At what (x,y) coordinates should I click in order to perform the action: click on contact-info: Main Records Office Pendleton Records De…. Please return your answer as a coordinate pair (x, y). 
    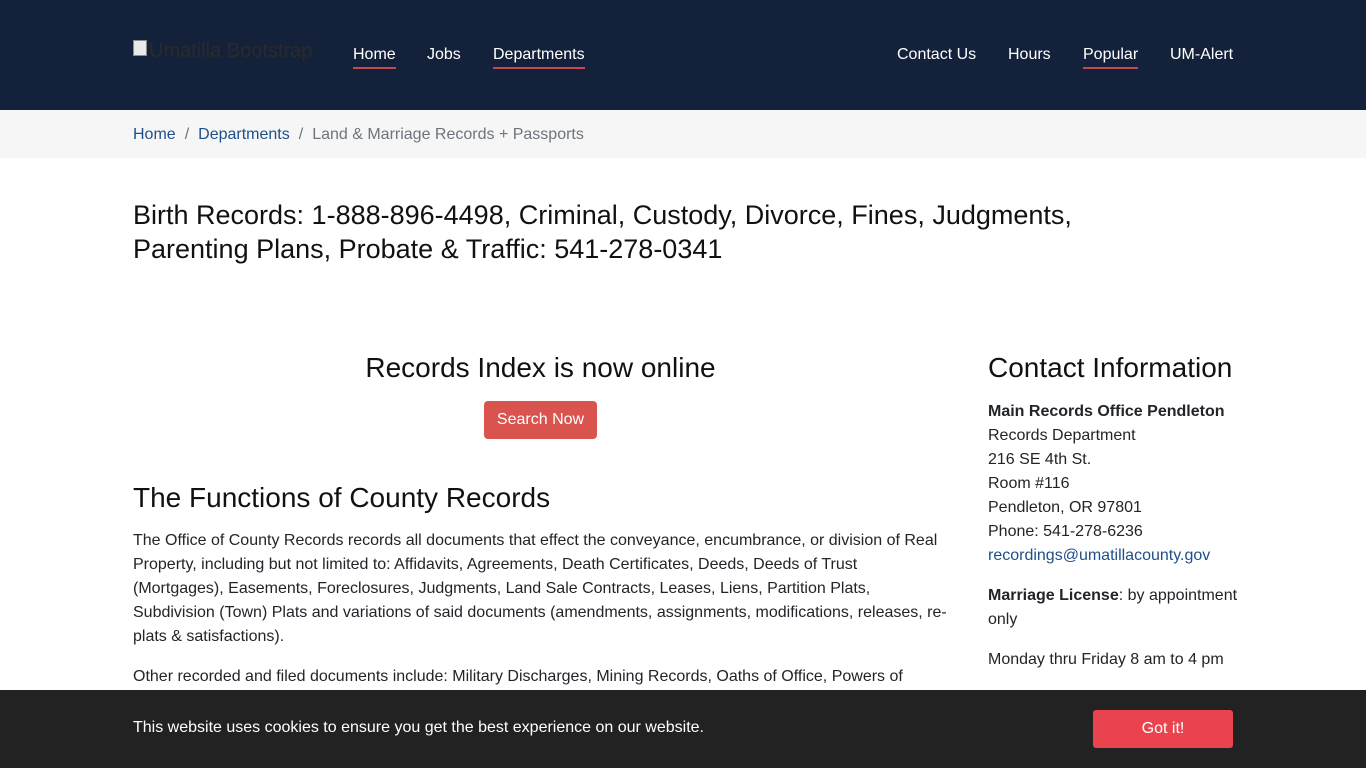
    Looking at the image, I should click on (1118, 536).